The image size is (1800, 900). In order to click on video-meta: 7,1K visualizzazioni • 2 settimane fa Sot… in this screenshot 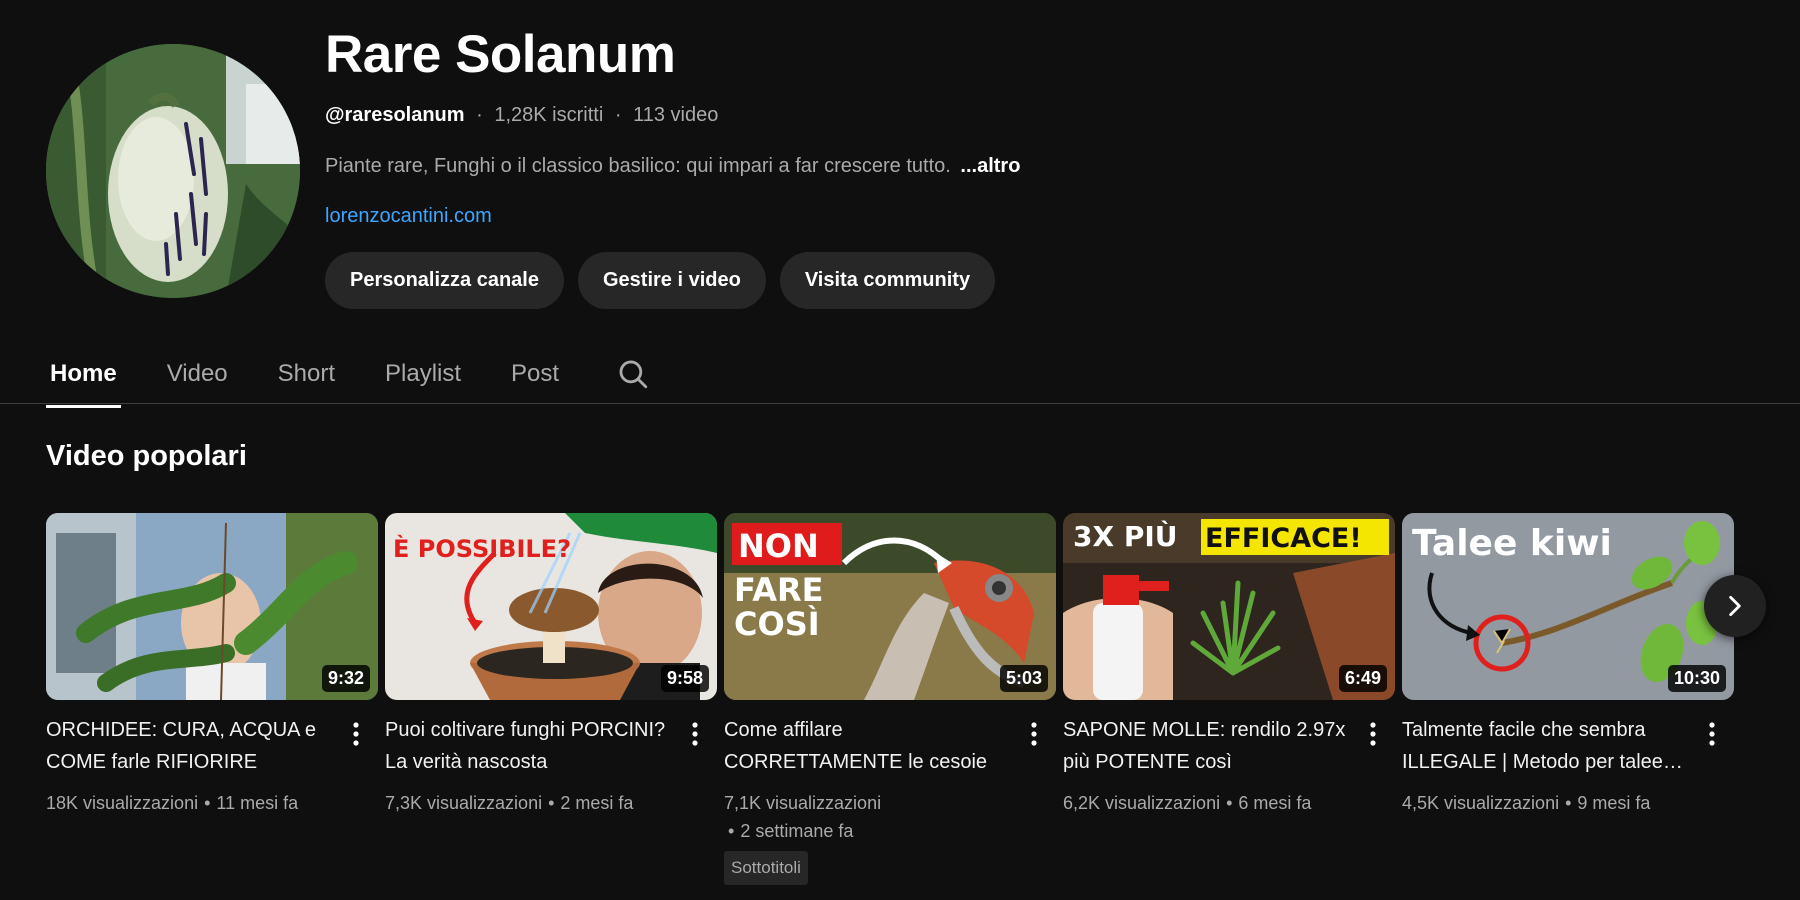, I will do `click(890, 837)`.